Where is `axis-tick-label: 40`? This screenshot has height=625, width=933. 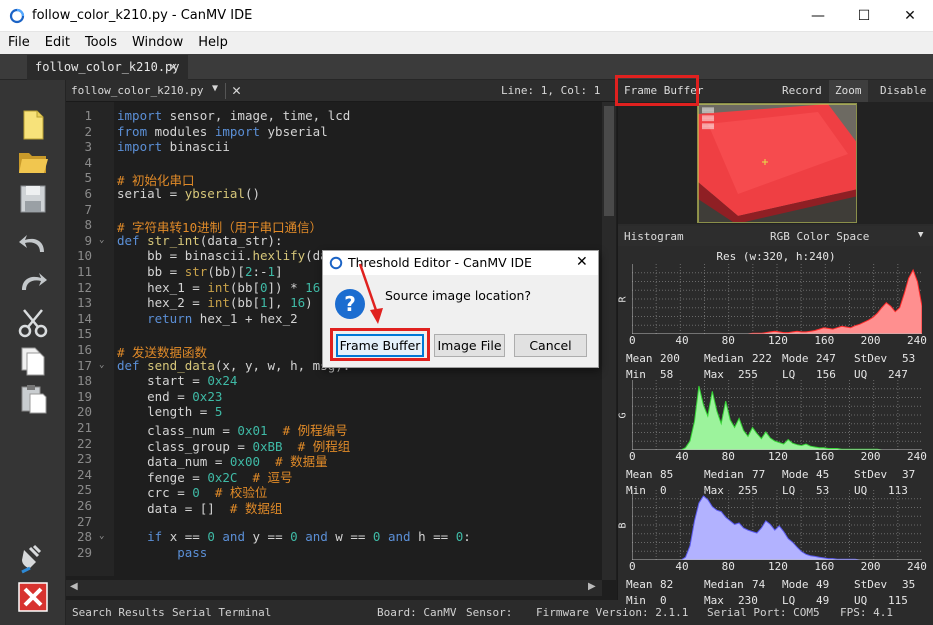
axis-tick-label: 40 is located at coordinates (682, 340).